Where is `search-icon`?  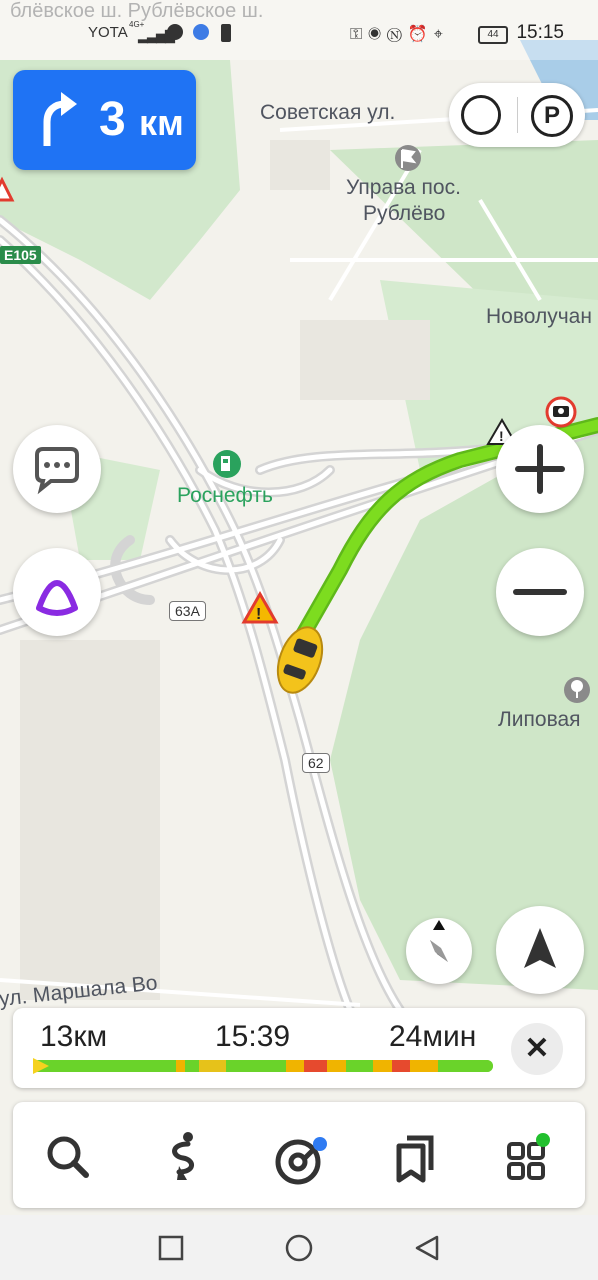 search-icon is located at coordinates (68, 1157).